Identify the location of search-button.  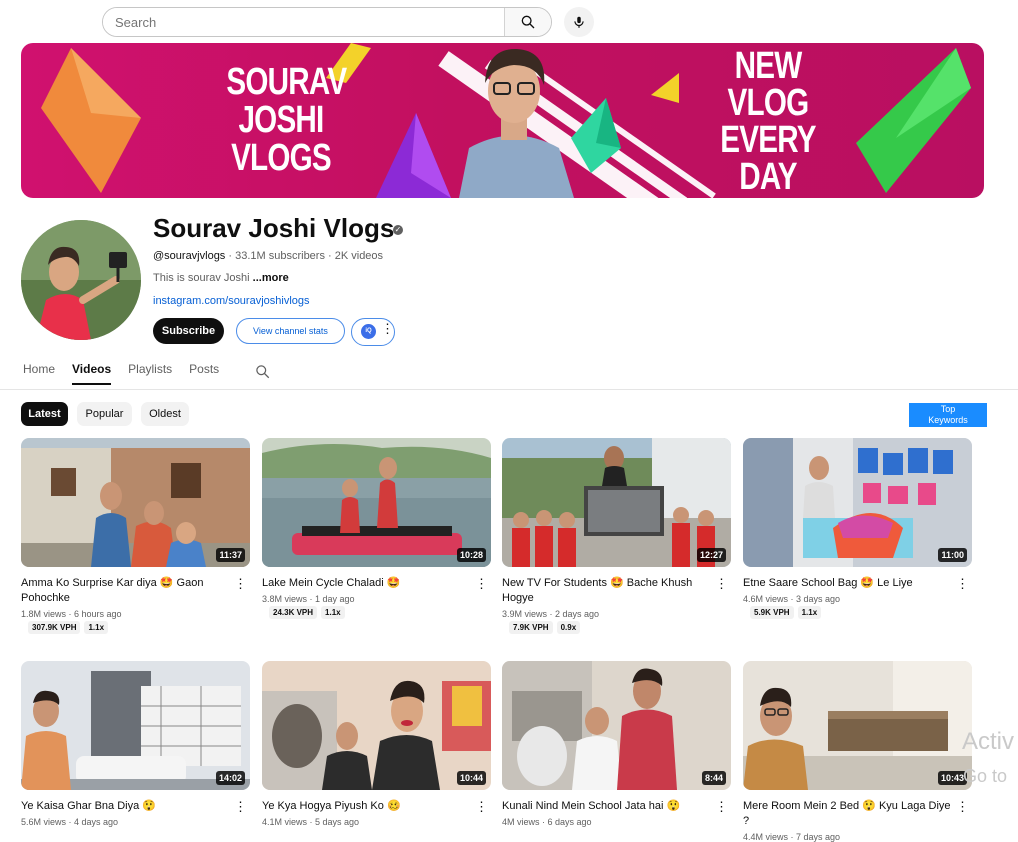
(527, 22).